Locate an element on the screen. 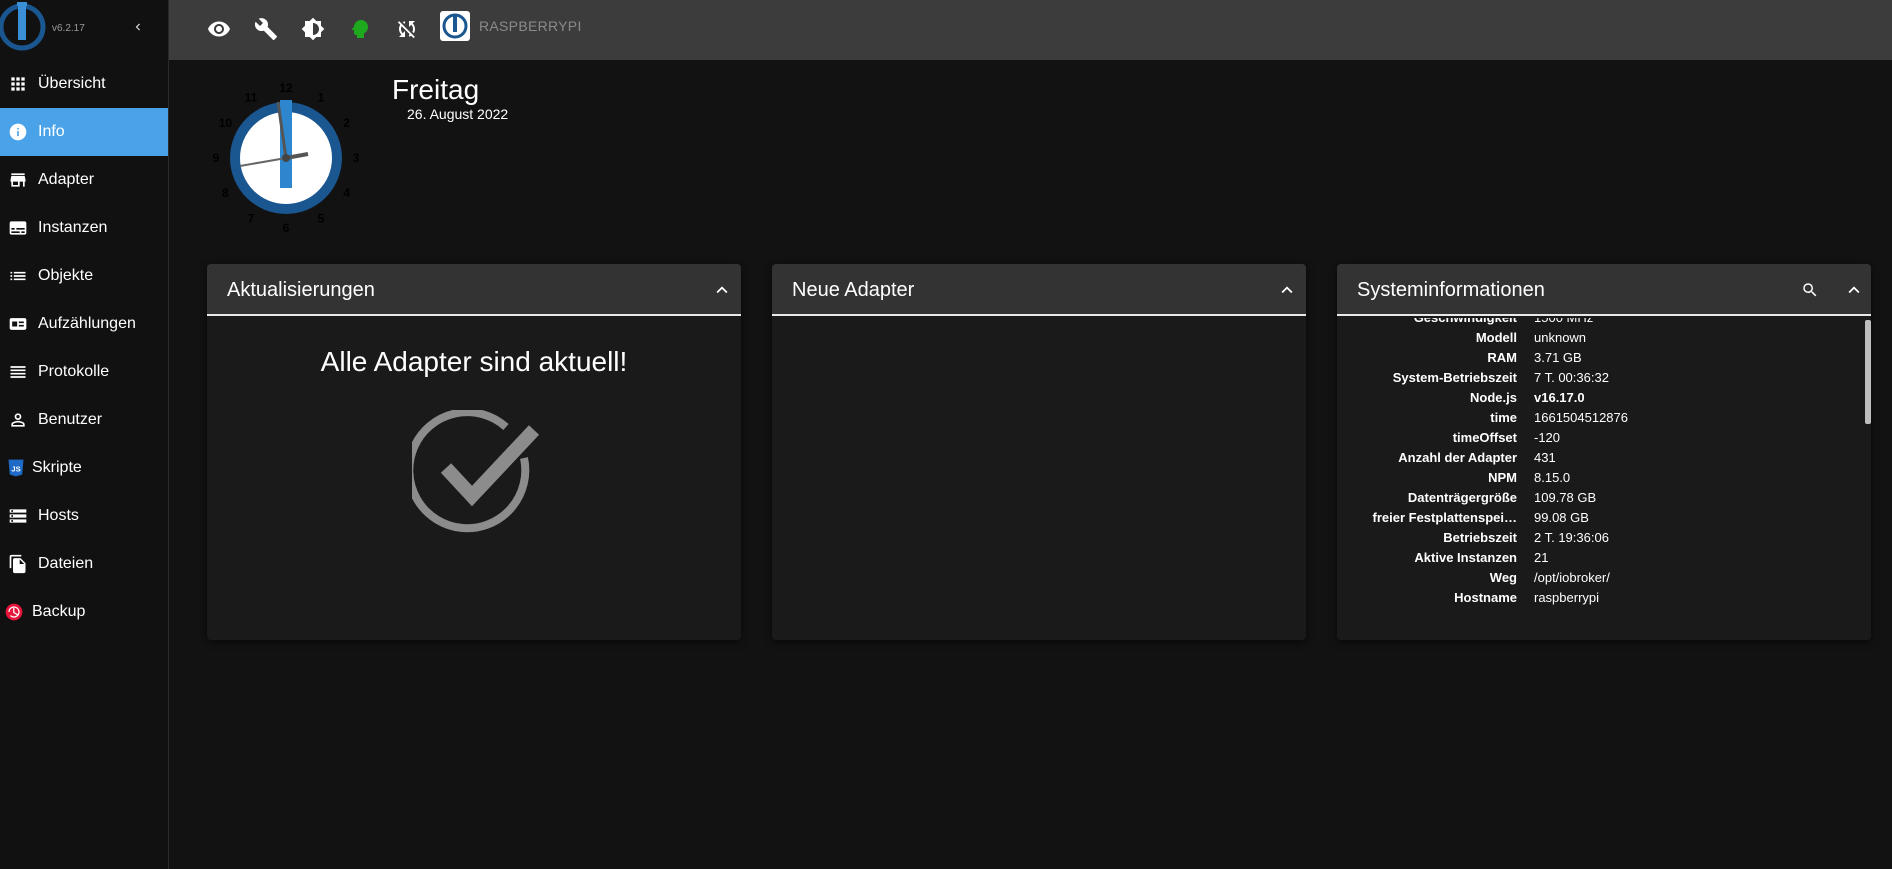 This screenshot has height=869, width=1892. sidebar-item-adapter: Adapter is located at coordinates (84, 180).